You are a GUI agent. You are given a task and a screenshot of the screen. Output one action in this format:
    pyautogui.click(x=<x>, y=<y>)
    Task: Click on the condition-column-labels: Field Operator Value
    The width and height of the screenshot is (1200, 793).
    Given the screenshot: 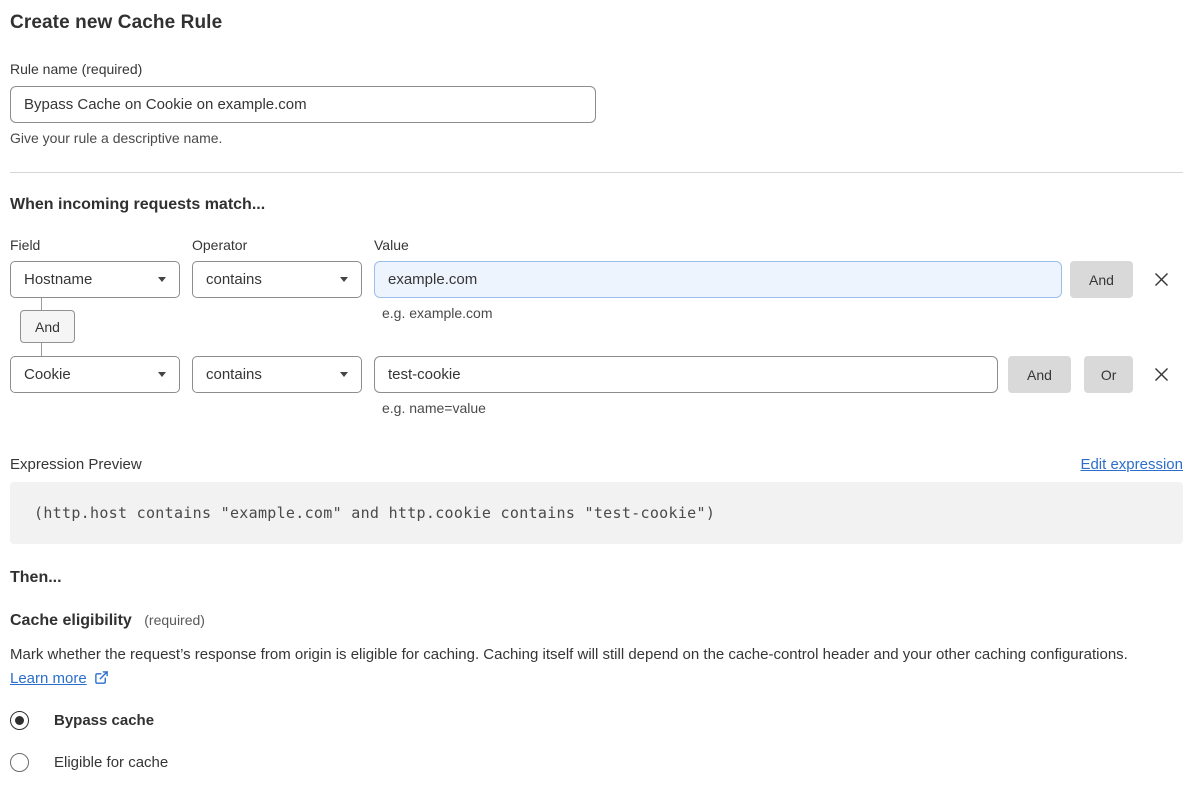 What is the action you would take?
    pyautogui.click(x=596, y=245)
    